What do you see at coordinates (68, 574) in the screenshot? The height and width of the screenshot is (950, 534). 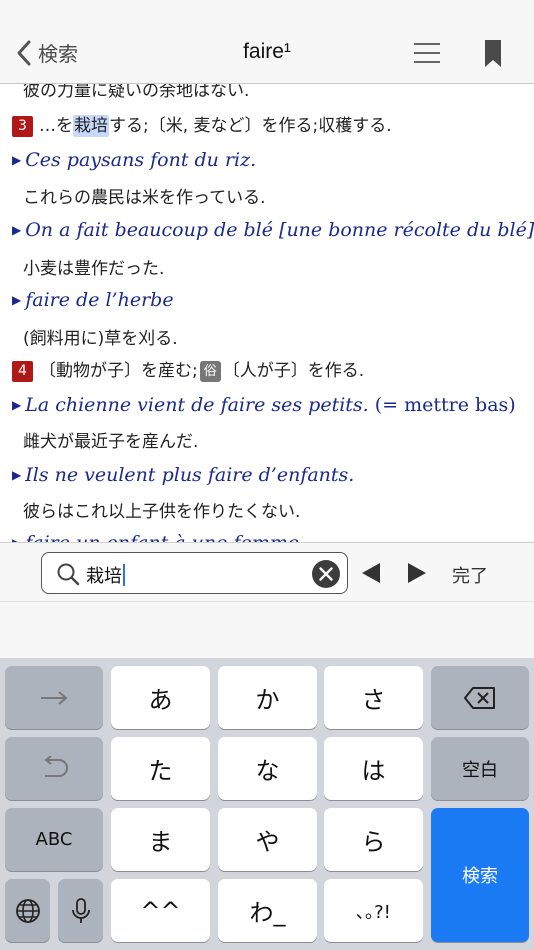 I see `search-icon` at bounding box center [68, 574].